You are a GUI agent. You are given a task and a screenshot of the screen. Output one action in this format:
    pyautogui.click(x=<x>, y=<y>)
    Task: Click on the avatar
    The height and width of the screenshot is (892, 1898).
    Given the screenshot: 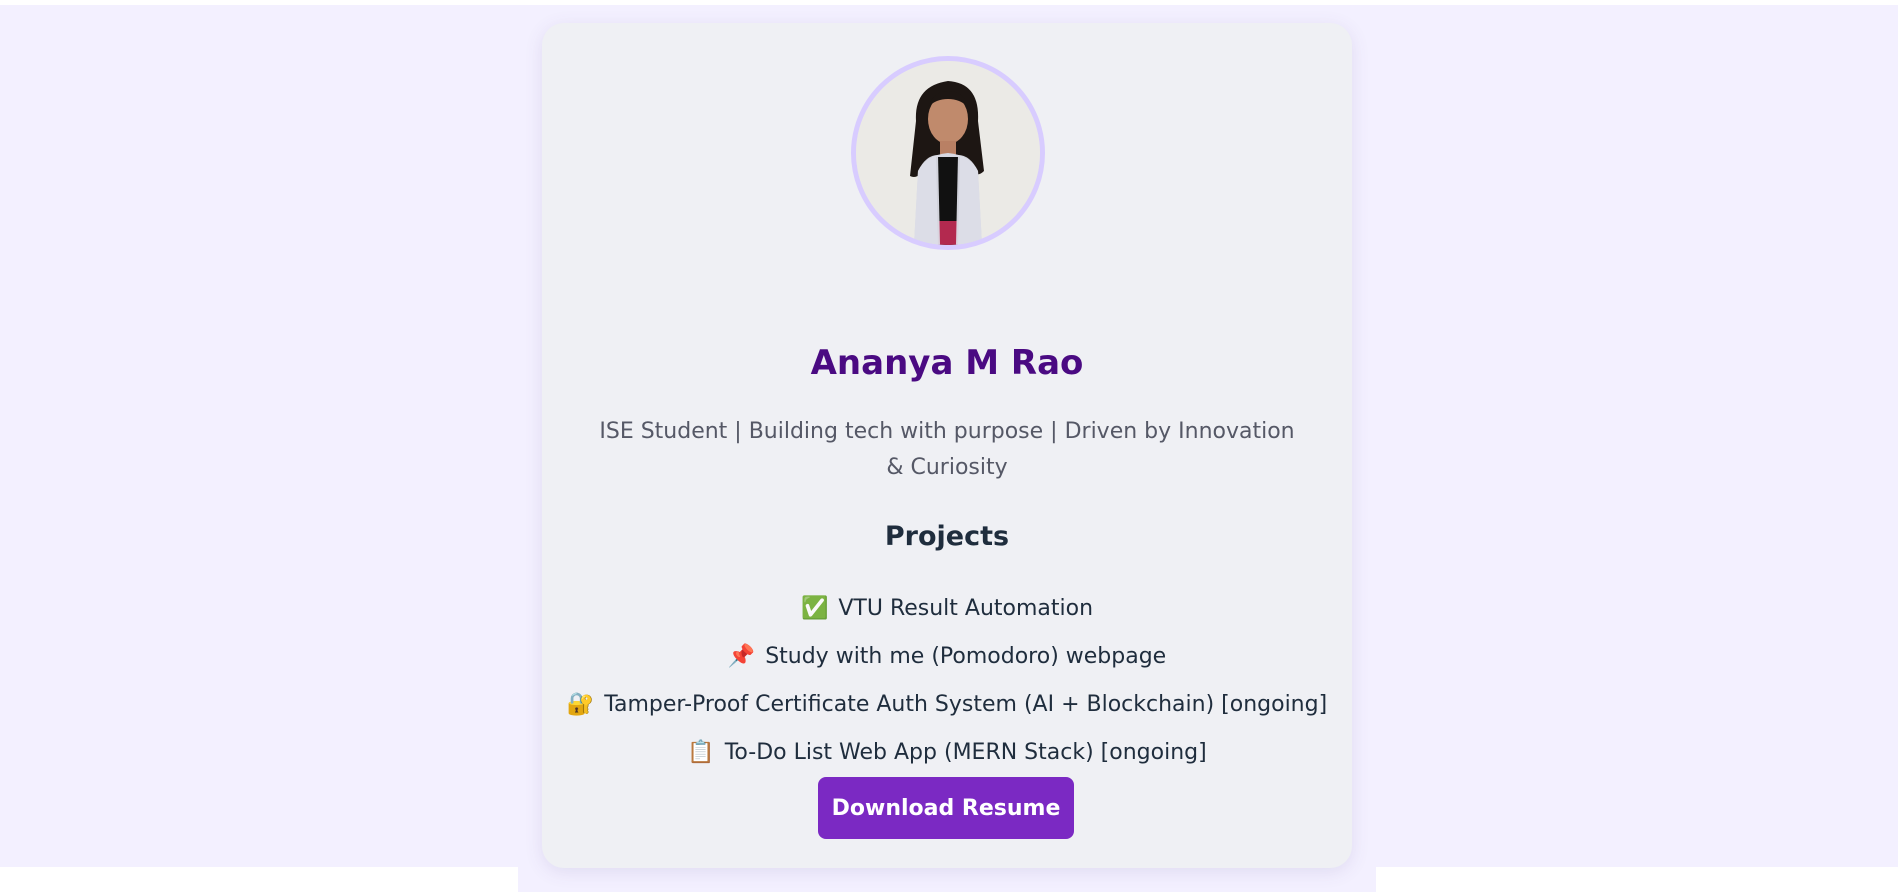 What is the action you would take?
    pyautogui.click(x=948, y=153)
    